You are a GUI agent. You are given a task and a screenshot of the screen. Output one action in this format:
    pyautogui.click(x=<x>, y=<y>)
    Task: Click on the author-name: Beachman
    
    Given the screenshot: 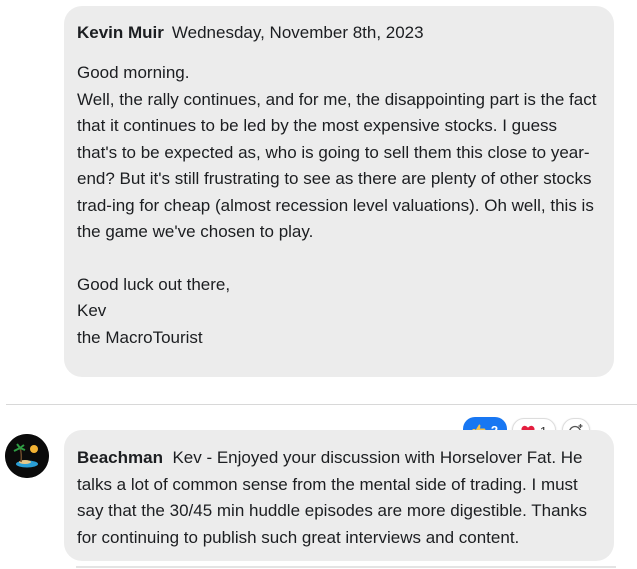 What is the action you would take?
    pyautogui.click(x=120, y=457)
    